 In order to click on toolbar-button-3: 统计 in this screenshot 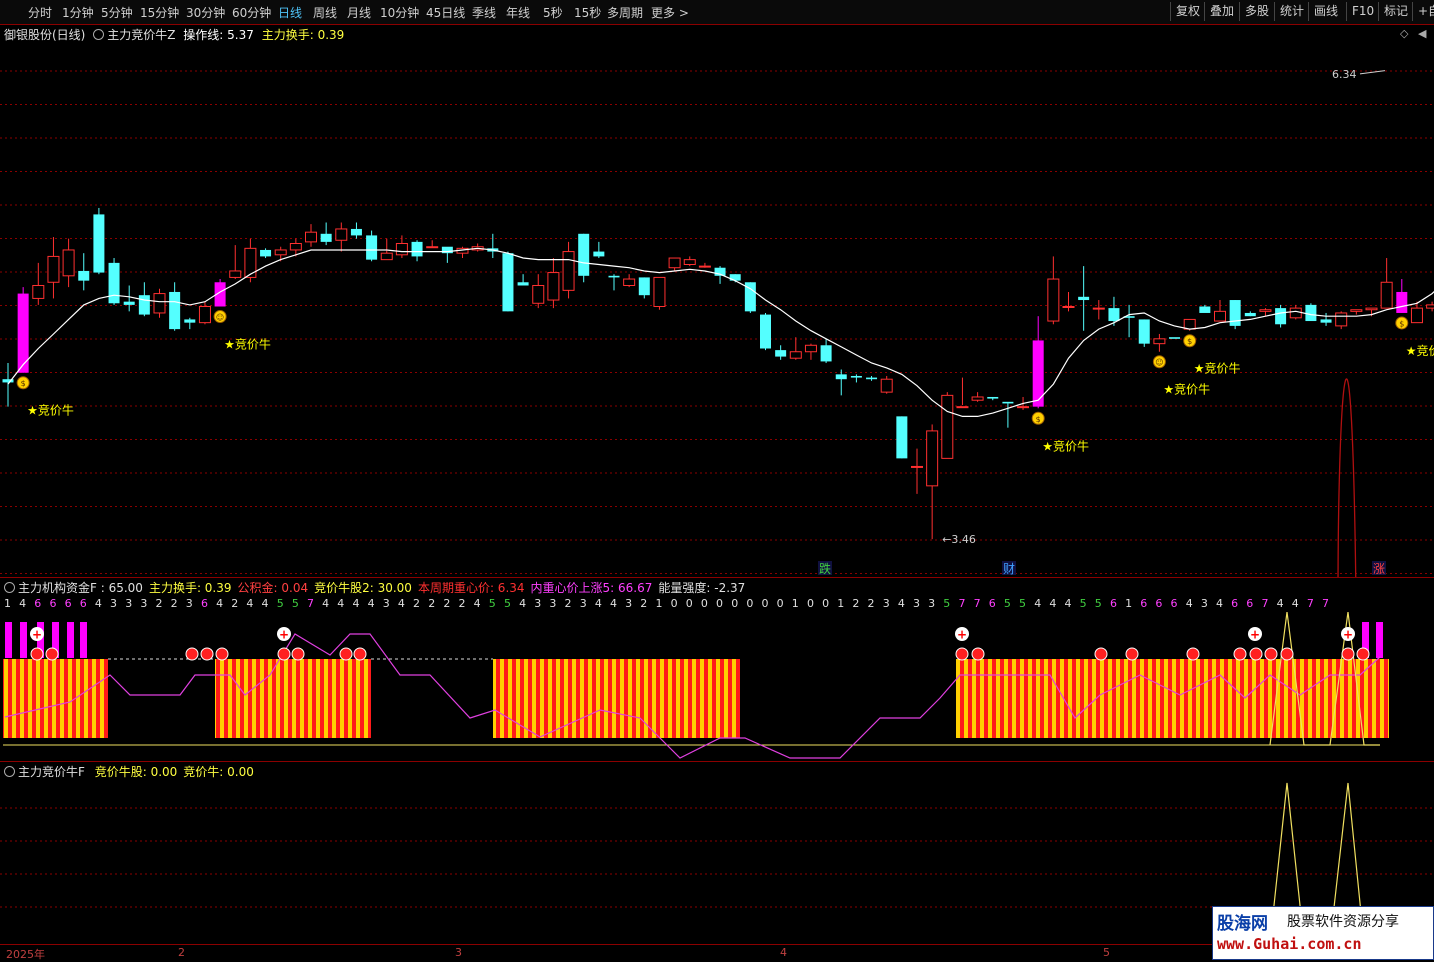, I will do `click(1291, 11)`.